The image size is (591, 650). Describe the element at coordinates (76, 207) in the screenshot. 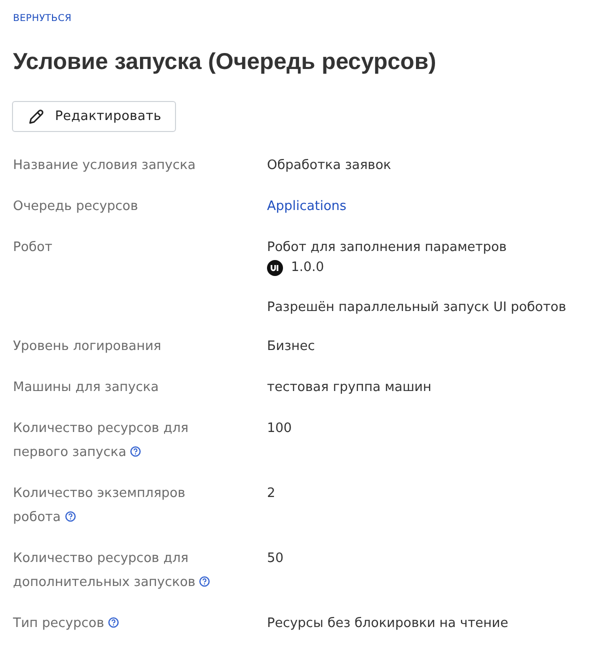

I see `field-label: Очередь ресурсов` at that location.